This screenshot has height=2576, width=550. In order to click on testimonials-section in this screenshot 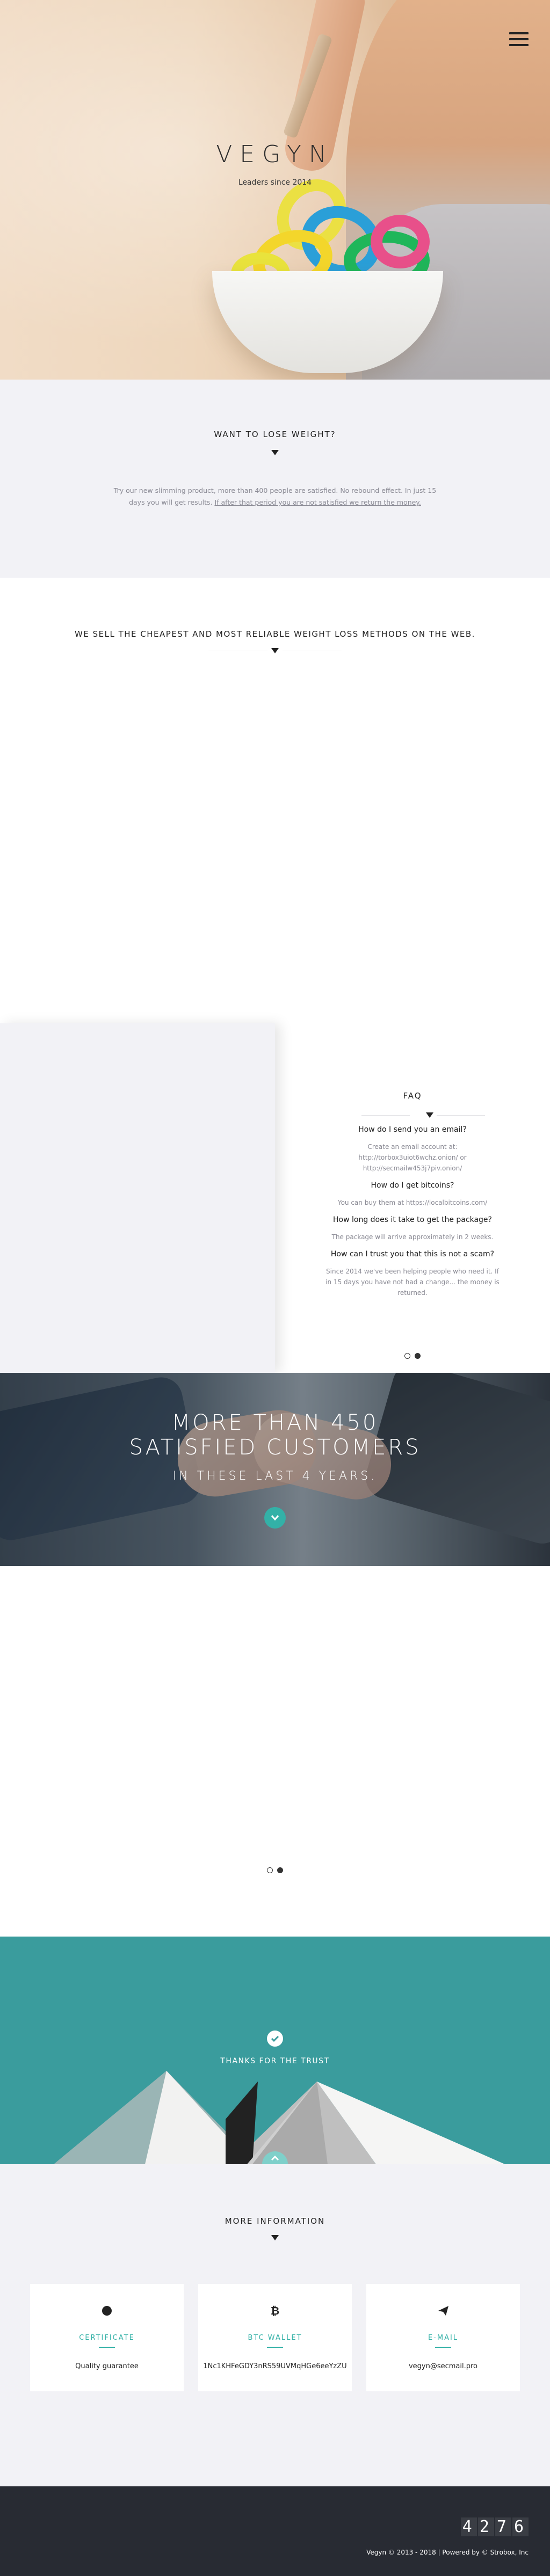, I will do `click(275, 1751)`.